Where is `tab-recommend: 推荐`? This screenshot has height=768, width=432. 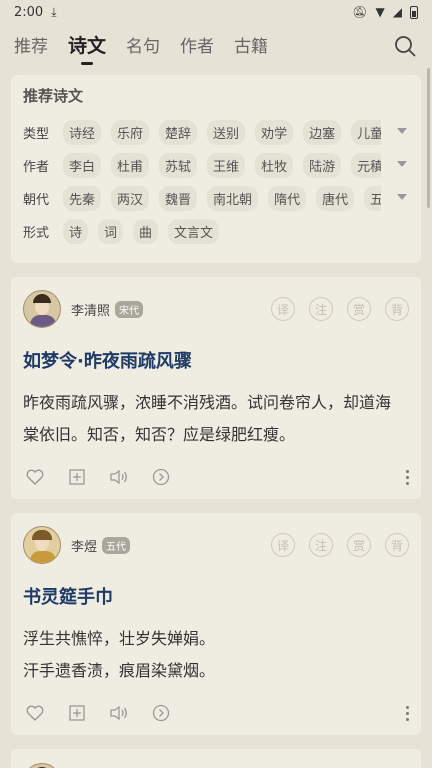 tab-recommend: 推荐 is located at coordinates (31, 46).